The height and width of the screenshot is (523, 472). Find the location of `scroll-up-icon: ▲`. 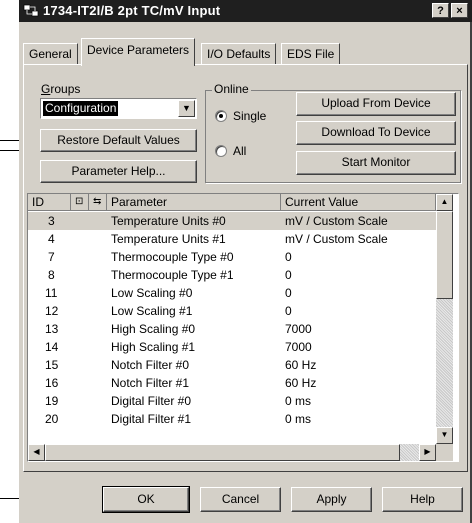

scroll-up-icon: ▲ is located at coordinates (444, 202).